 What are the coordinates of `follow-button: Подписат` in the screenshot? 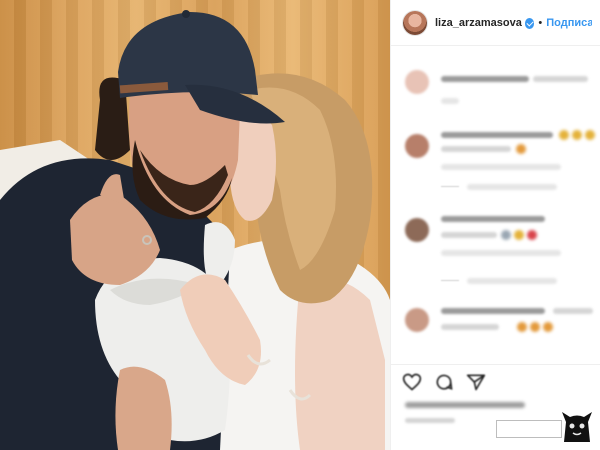 It's located at (569, 23).